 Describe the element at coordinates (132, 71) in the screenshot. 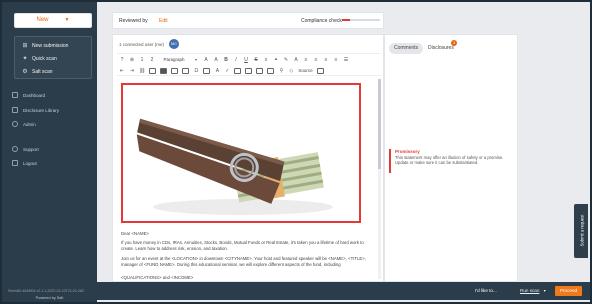

I see `indent-icon: ⇥` at that location.